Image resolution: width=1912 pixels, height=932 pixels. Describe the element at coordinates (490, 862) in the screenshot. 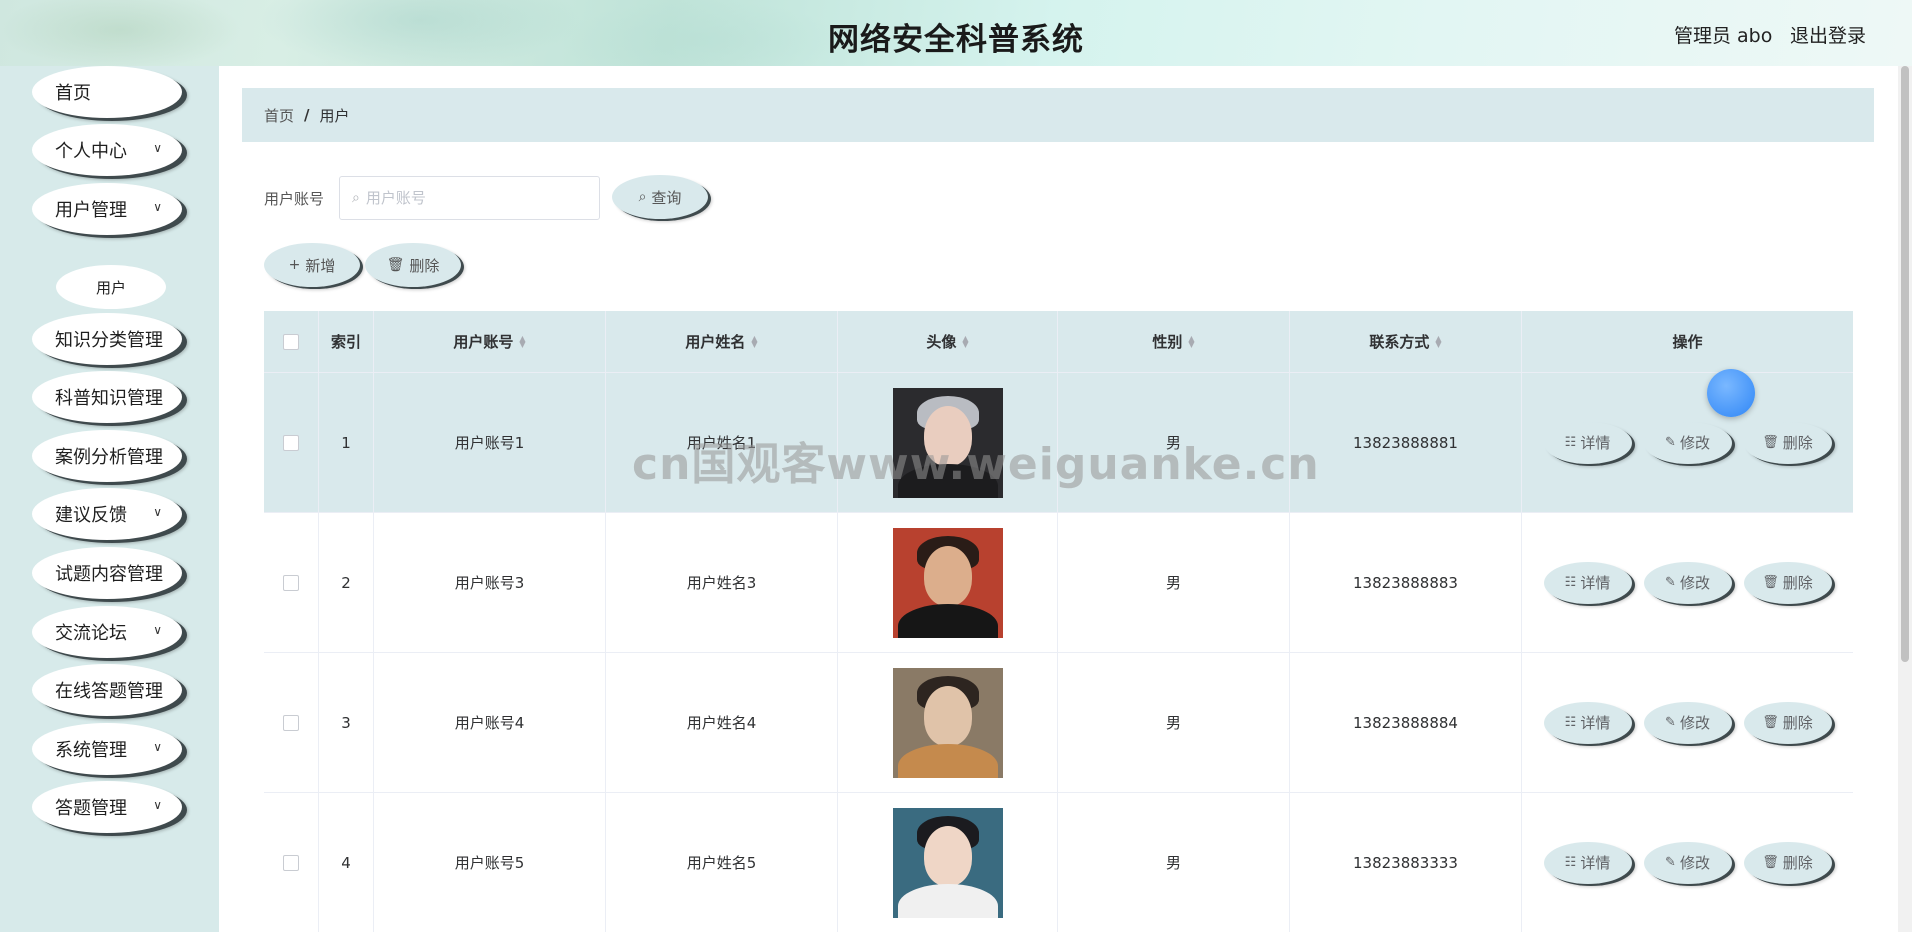

I see `cell-account: 用户账号5` at that location.